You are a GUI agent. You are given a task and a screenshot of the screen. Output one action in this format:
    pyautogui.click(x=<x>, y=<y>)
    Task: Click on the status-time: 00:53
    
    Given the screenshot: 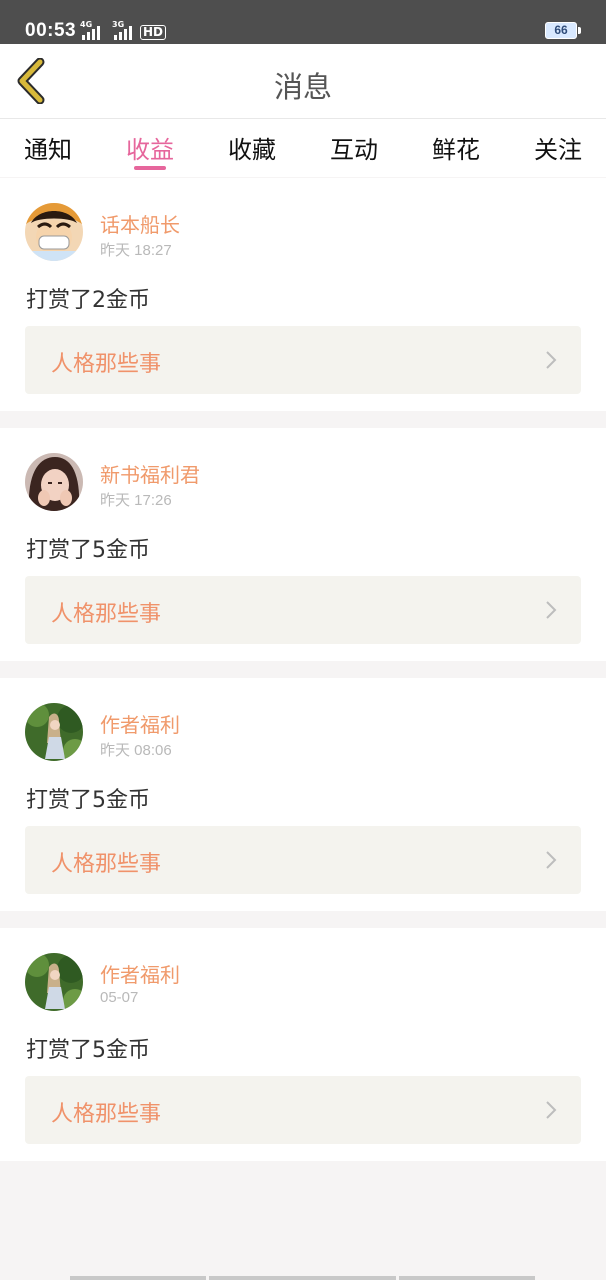 What is the action you would take?
    pyautogui.click(x=51, y=30)
    